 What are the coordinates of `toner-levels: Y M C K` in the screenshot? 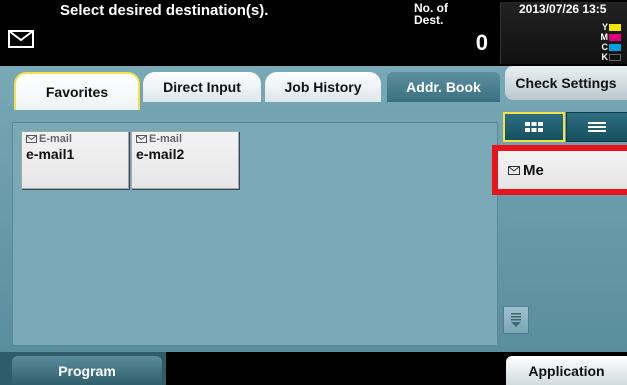 It's located at (611, 42).